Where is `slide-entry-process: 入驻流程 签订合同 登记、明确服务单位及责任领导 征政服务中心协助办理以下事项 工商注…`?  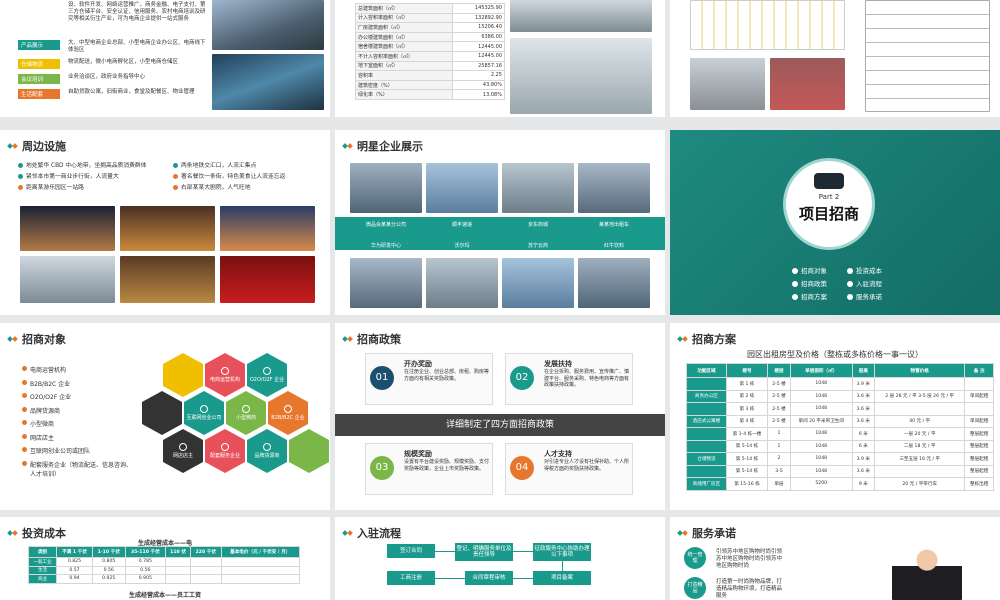 slide-entry-process: 入驻流程 签订合同 登记、明确服务单位及责任领导 征政服务中心协助办理以下事项 工商注… is located at coordinates (500, 558).